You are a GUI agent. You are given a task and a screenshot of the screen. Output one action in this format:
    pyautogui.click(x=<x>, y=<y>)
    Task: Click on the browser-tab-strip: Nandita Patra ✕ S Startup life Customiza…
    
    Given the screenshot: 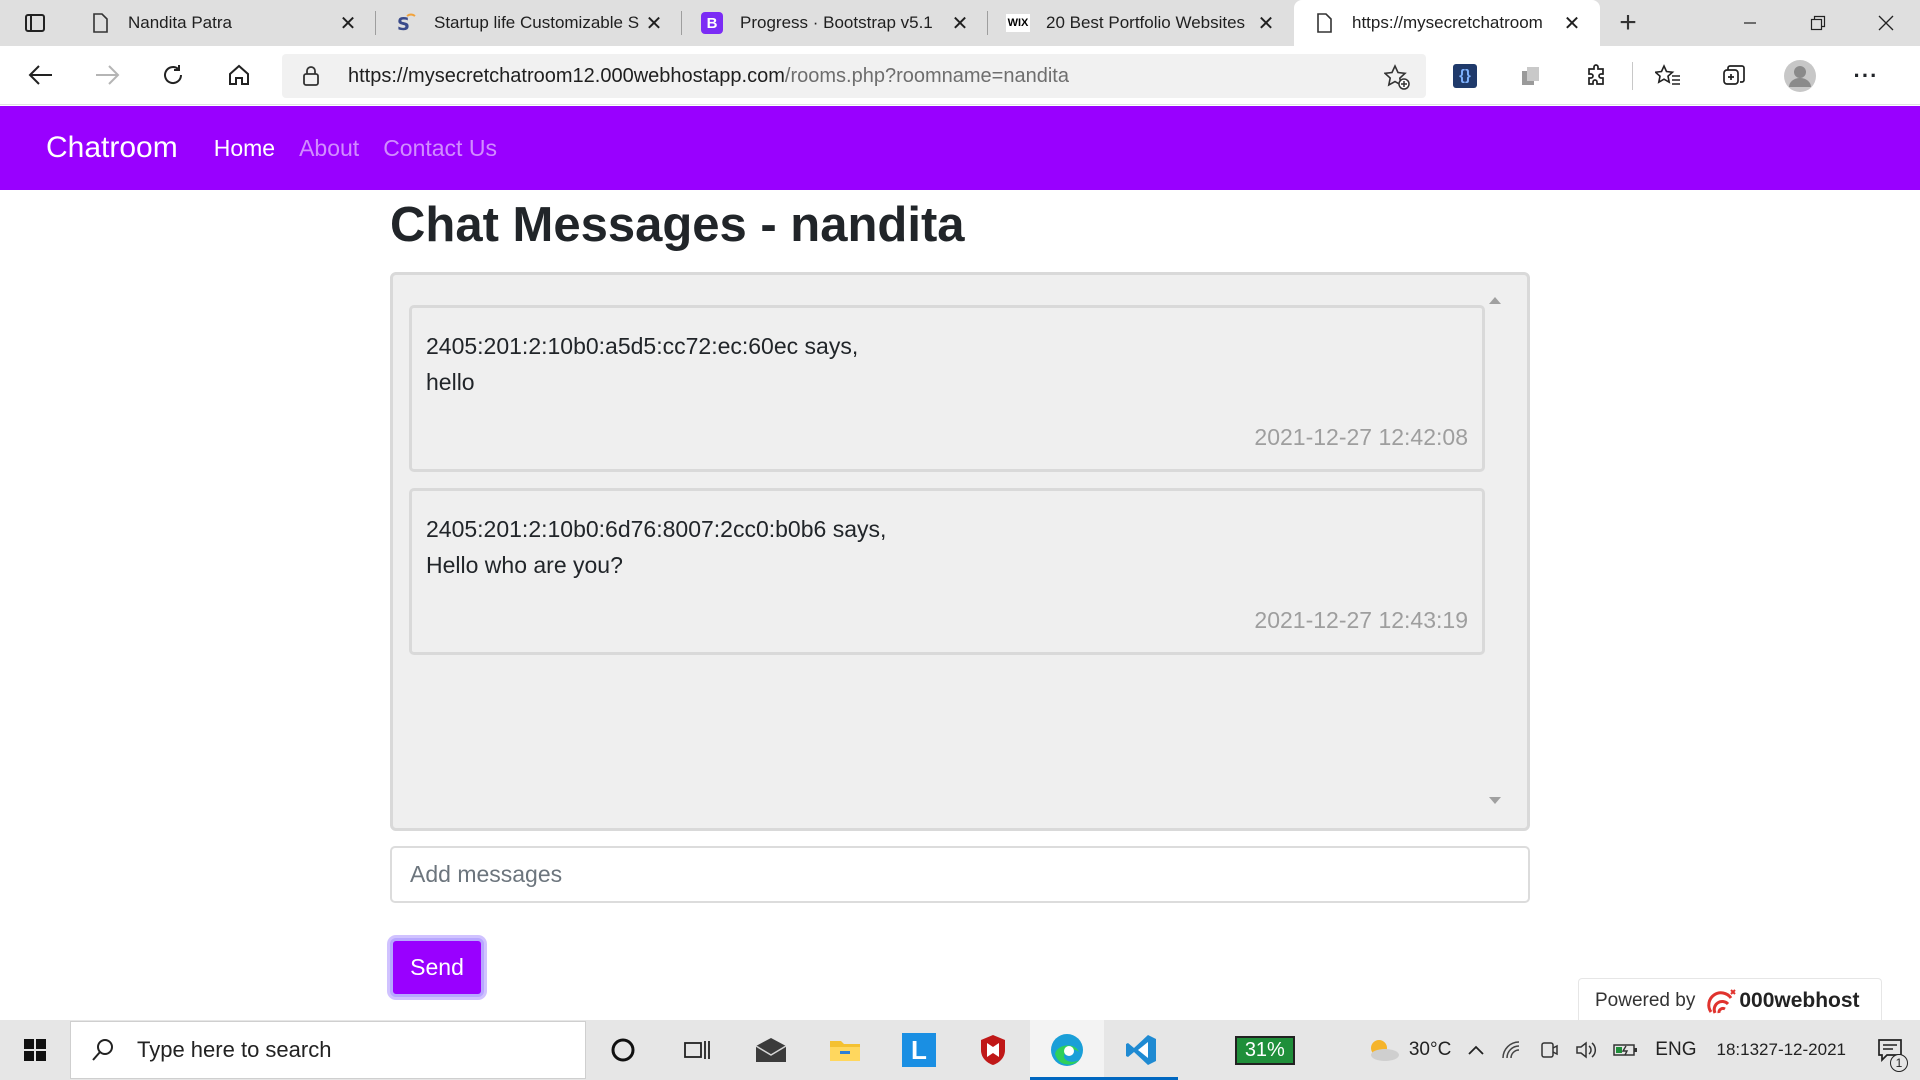 What is the action you would take?
    pyautogui.click(x=960, y=23)
    